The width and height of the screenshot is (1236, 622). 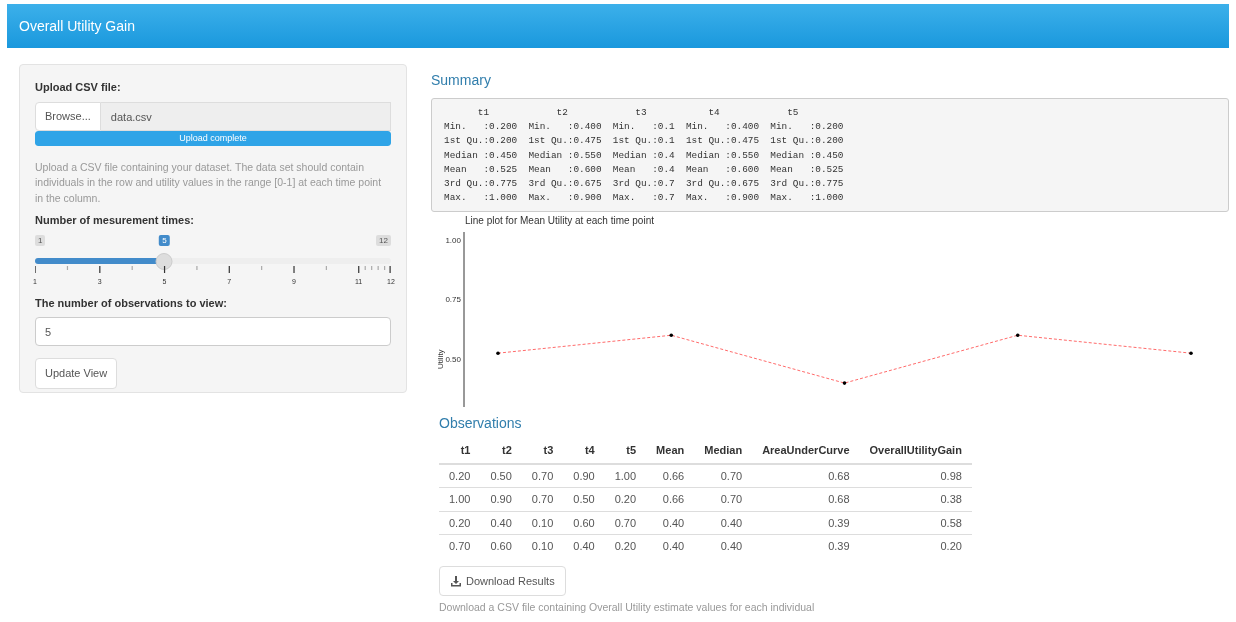 I want to click on column-header: t1, so click(x=460, y=451).